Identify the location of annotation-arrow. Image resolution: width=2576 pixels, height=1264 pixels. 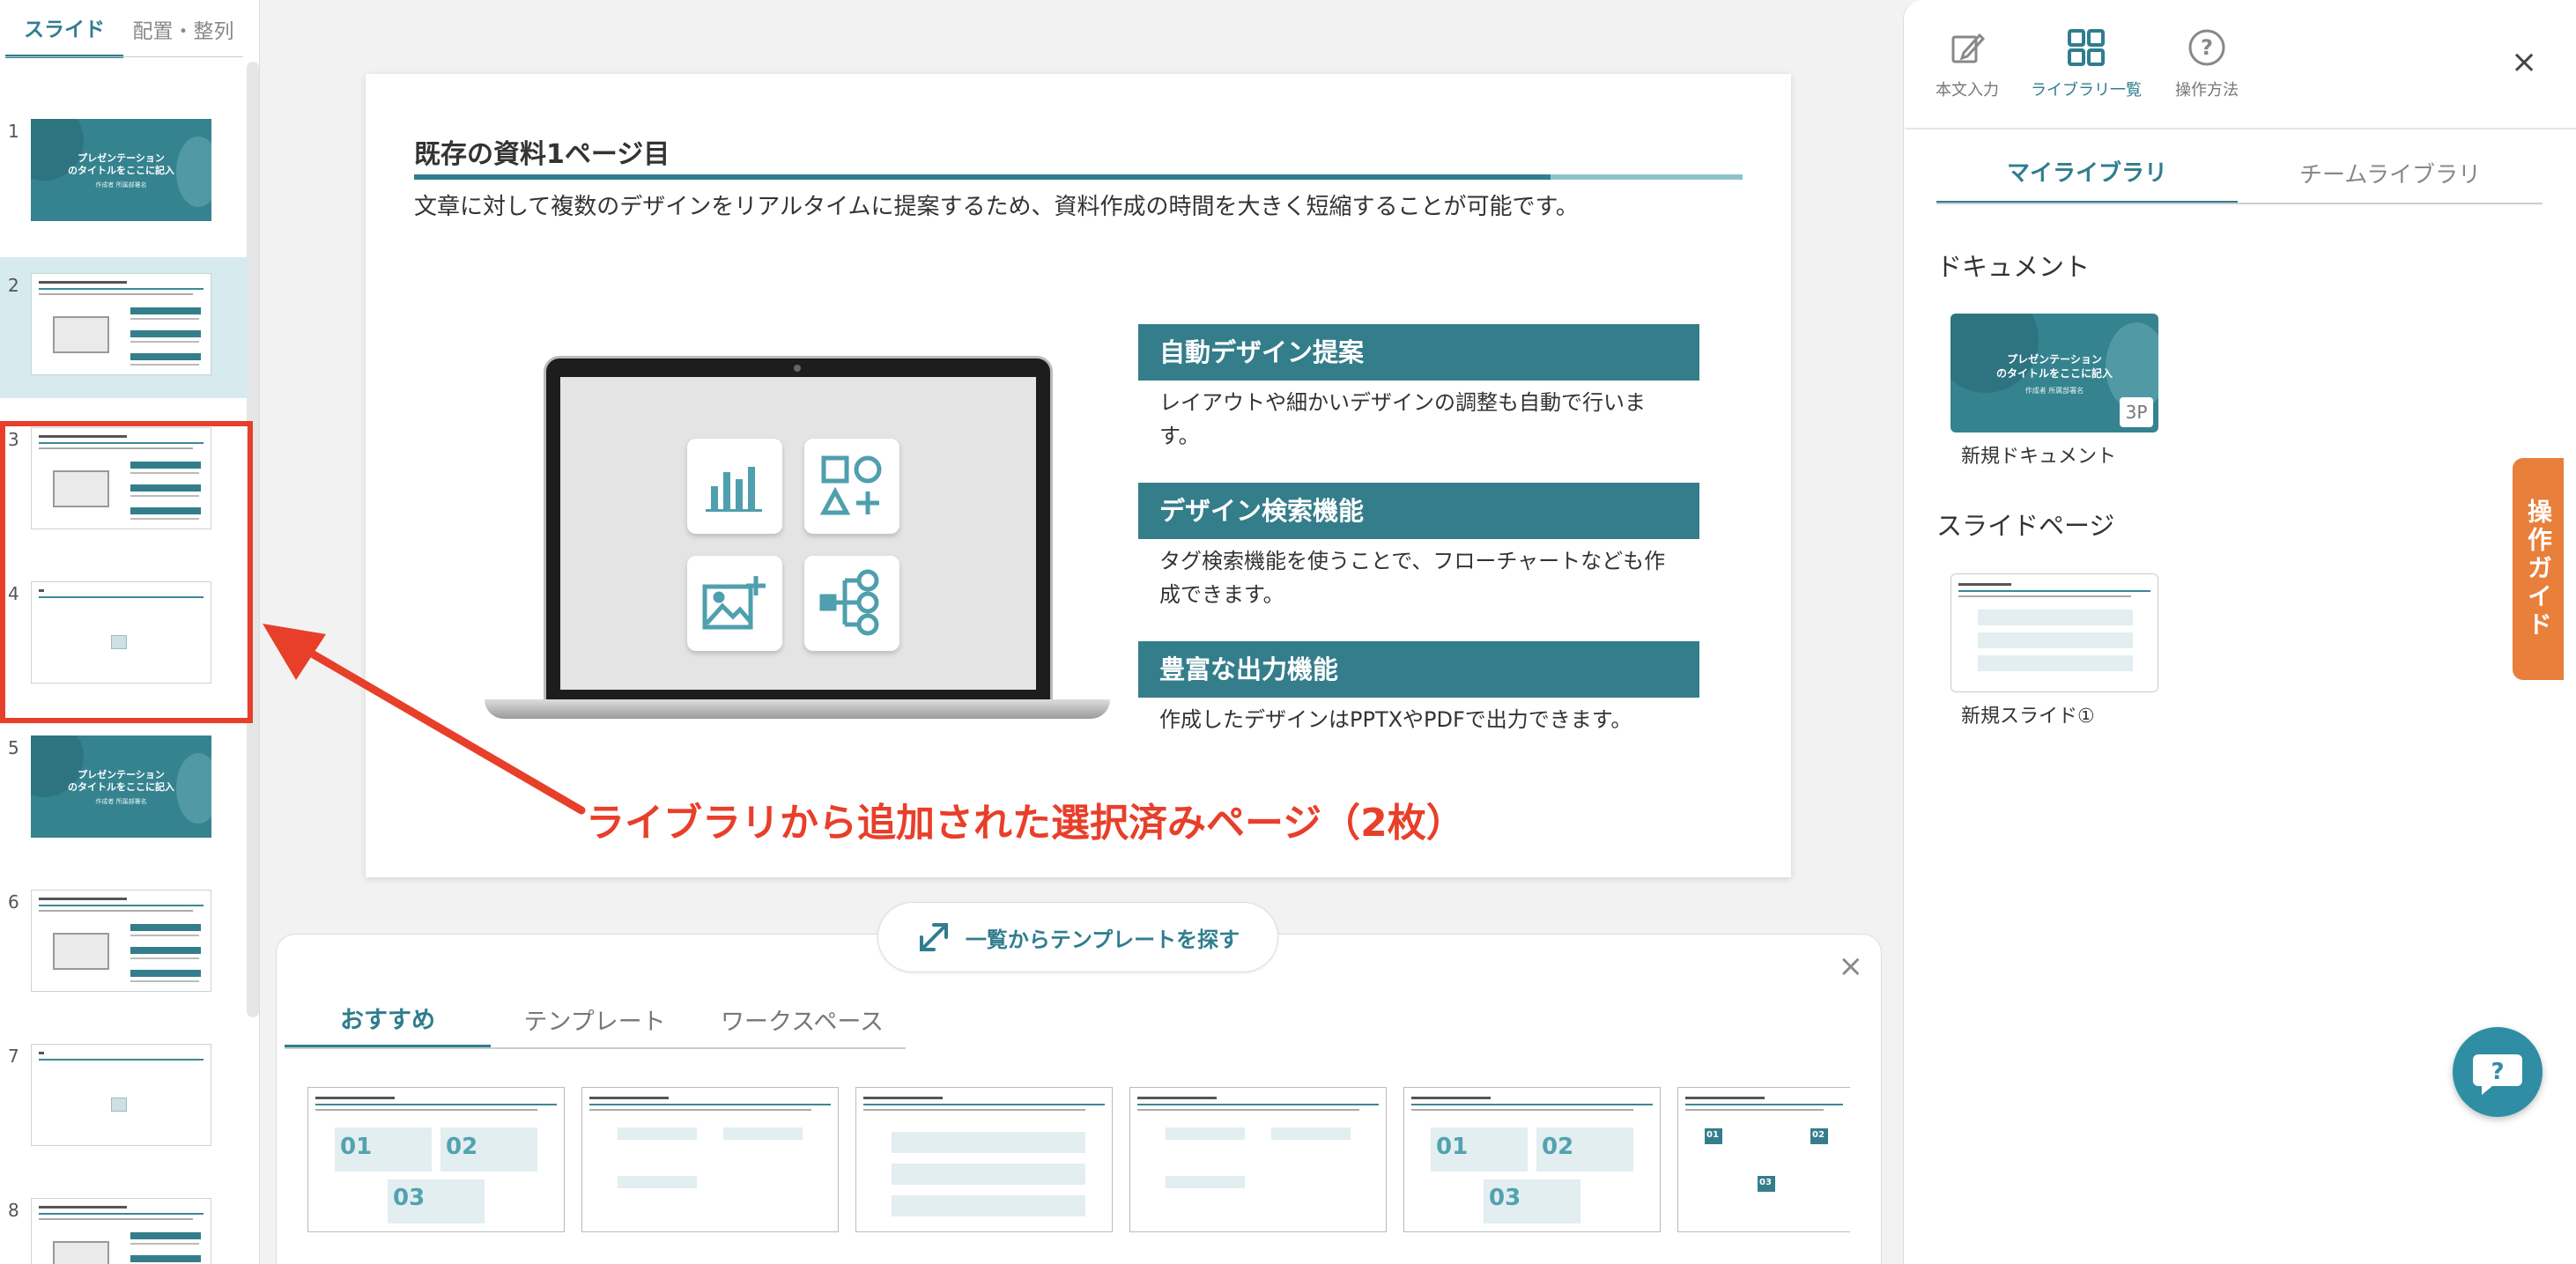
(425, 719).